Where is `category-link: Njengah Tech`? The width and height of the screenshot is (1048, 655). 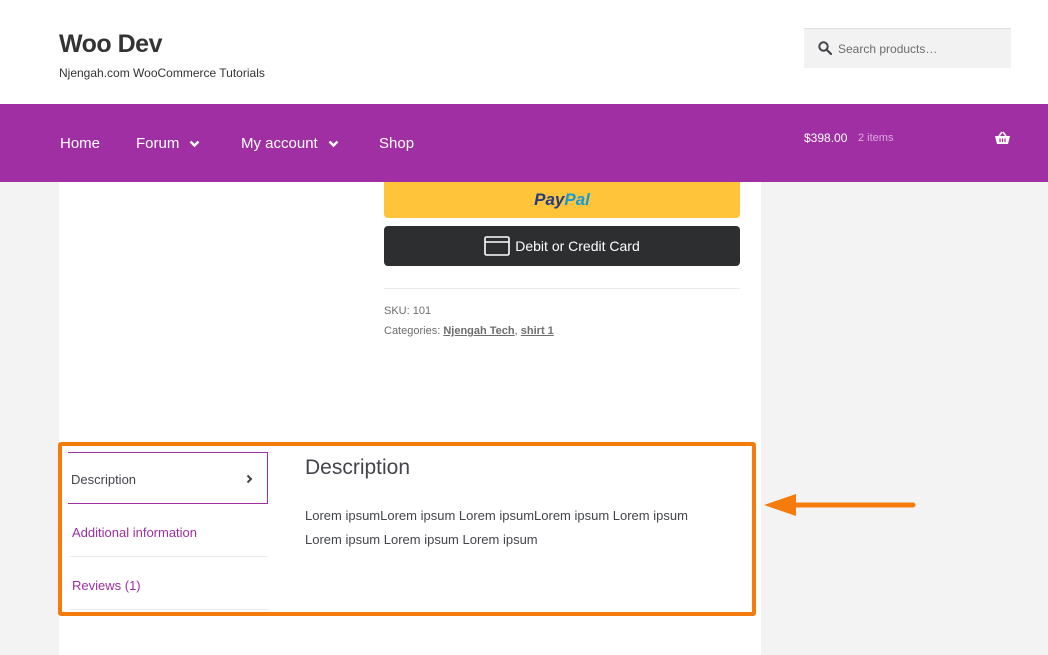
category-link: Njengah Tech is located at coordinates (478, 331).